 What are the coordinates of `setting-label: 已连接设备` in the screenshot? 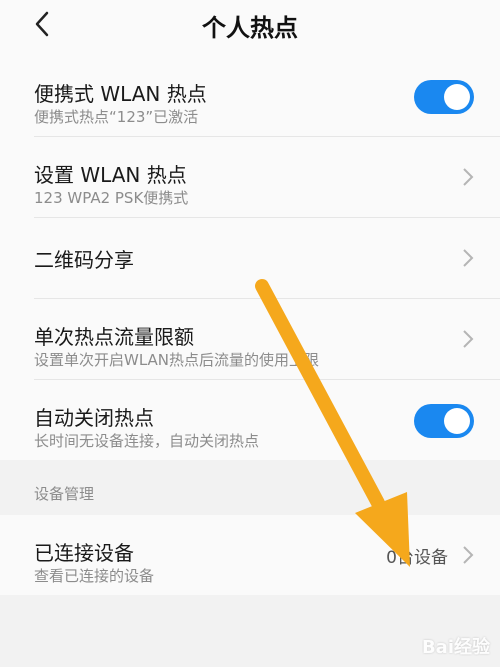 It's located at (84, 553).